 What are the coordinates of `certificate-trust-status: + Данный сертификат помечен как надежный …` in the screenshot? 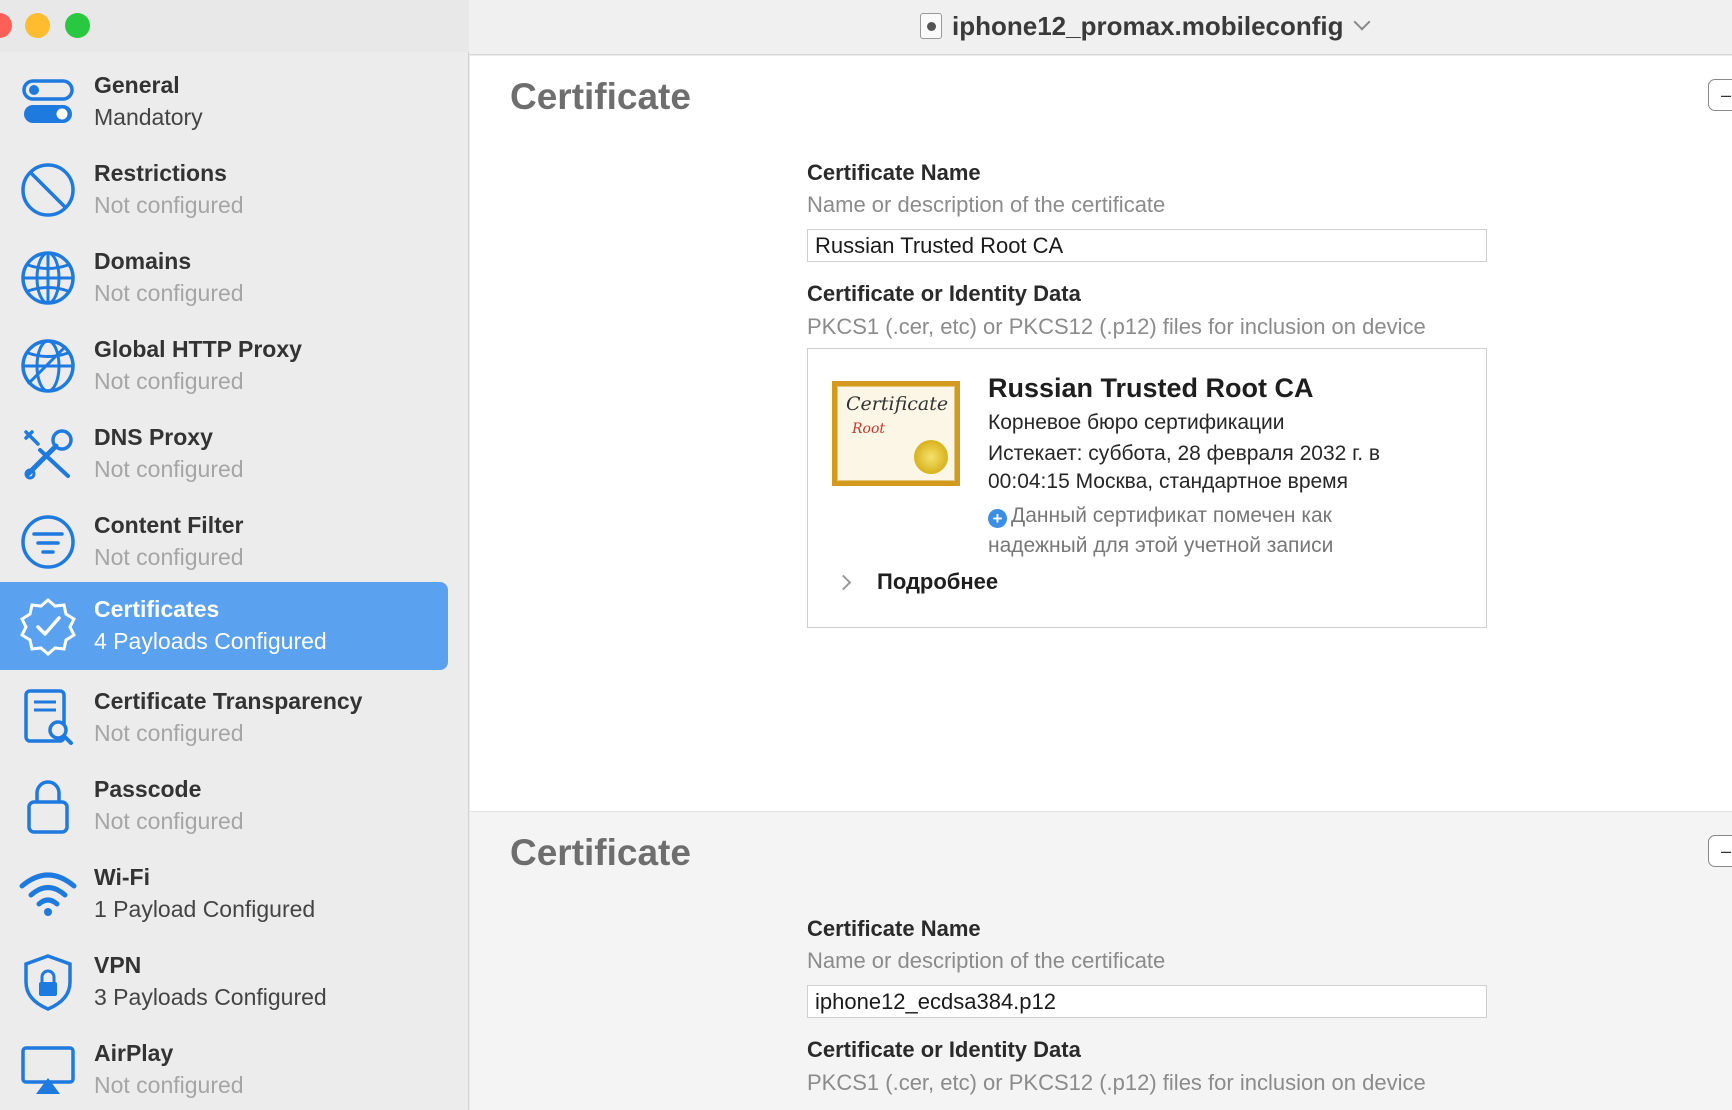 It's located at (1223, 531).